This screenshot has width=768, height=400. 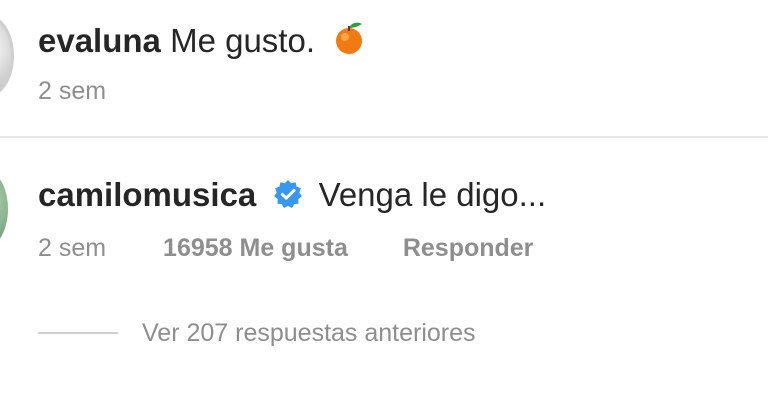 I want to click on username-camilomusica: camilomusica, so click(x=147, y=194).